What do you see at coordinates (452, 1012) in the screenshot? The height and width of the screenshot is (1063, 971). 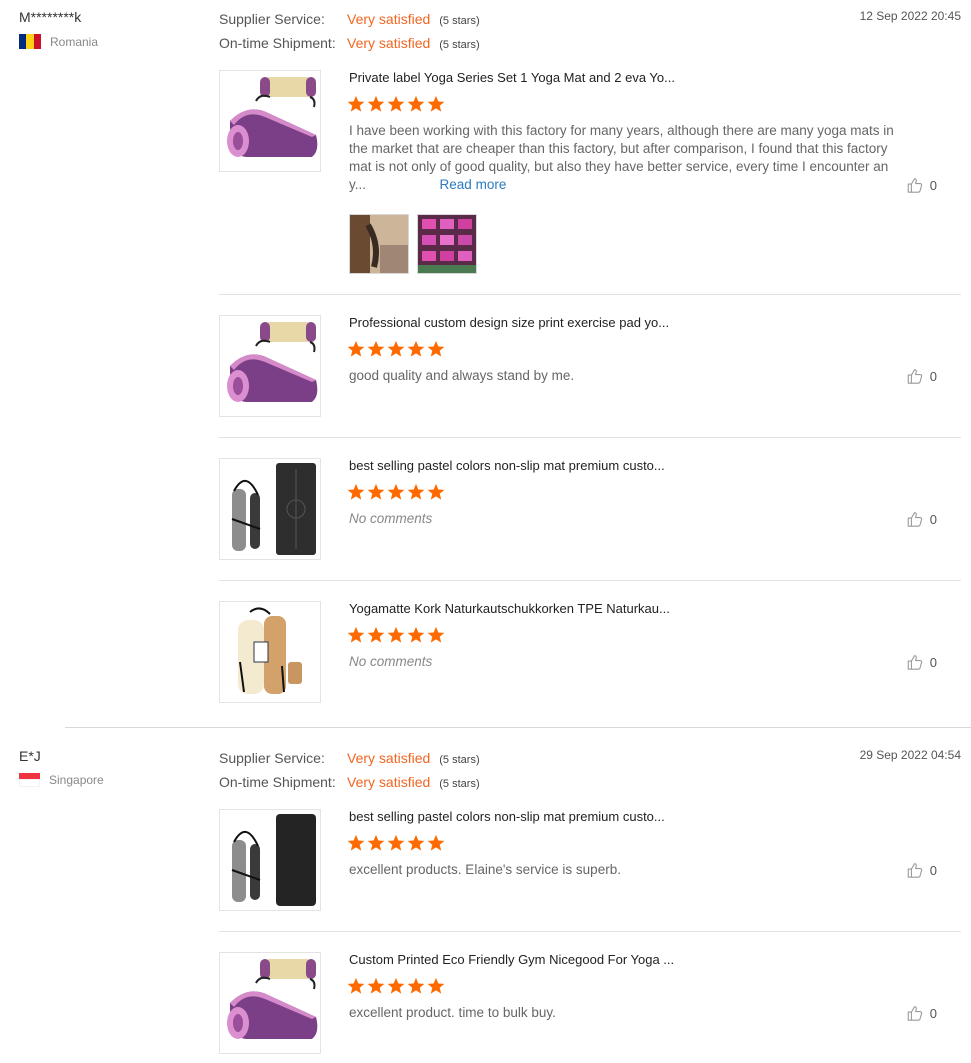 I see `review-comment: excellent product. time to bulk buy.` at bounding box center [452, 1012].